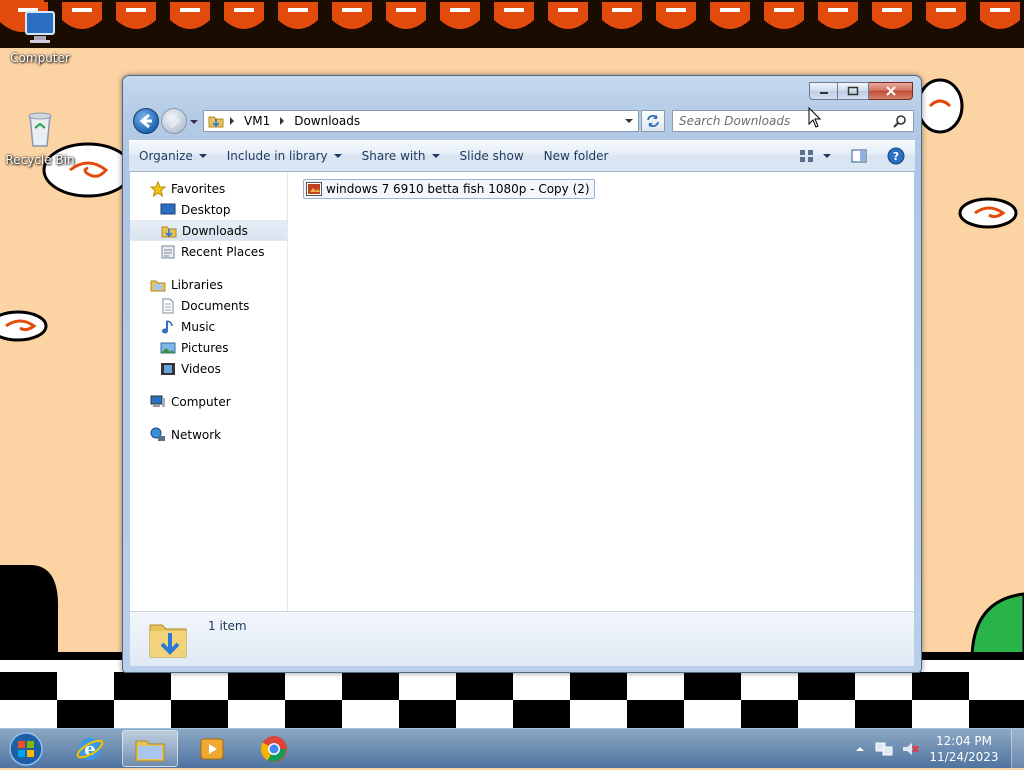 This screenshot has width=1024, height=770. I want to click on downloads-folder-icon, so click(168, 641).